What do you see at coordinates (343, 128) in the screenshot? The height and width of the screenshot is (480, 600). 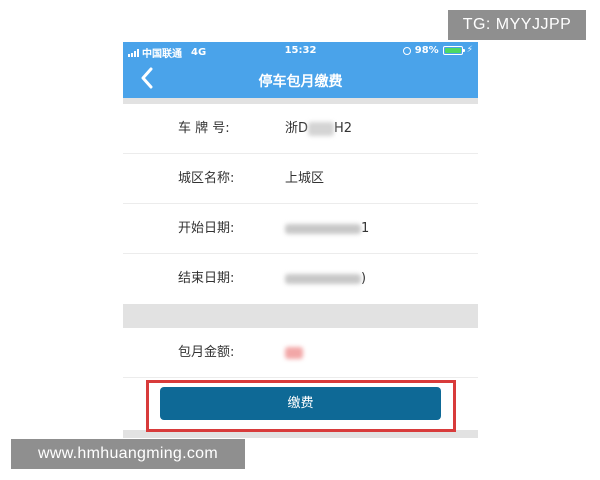 I see `plate-suffix: H2` at bounding box center [343, 128].